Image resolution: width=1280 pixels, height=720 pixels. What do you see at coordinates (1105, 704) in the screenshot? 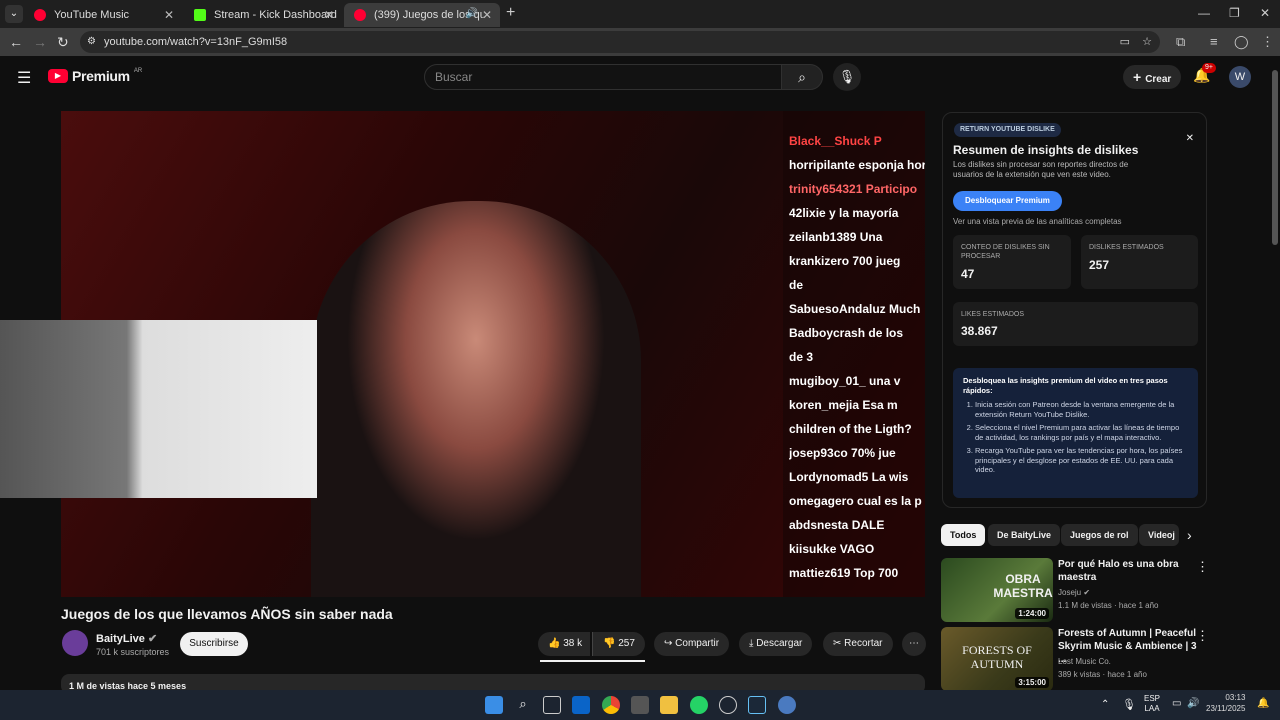
I see `chevron-up-icon: ⌃` at bounding box center [1105, 704].